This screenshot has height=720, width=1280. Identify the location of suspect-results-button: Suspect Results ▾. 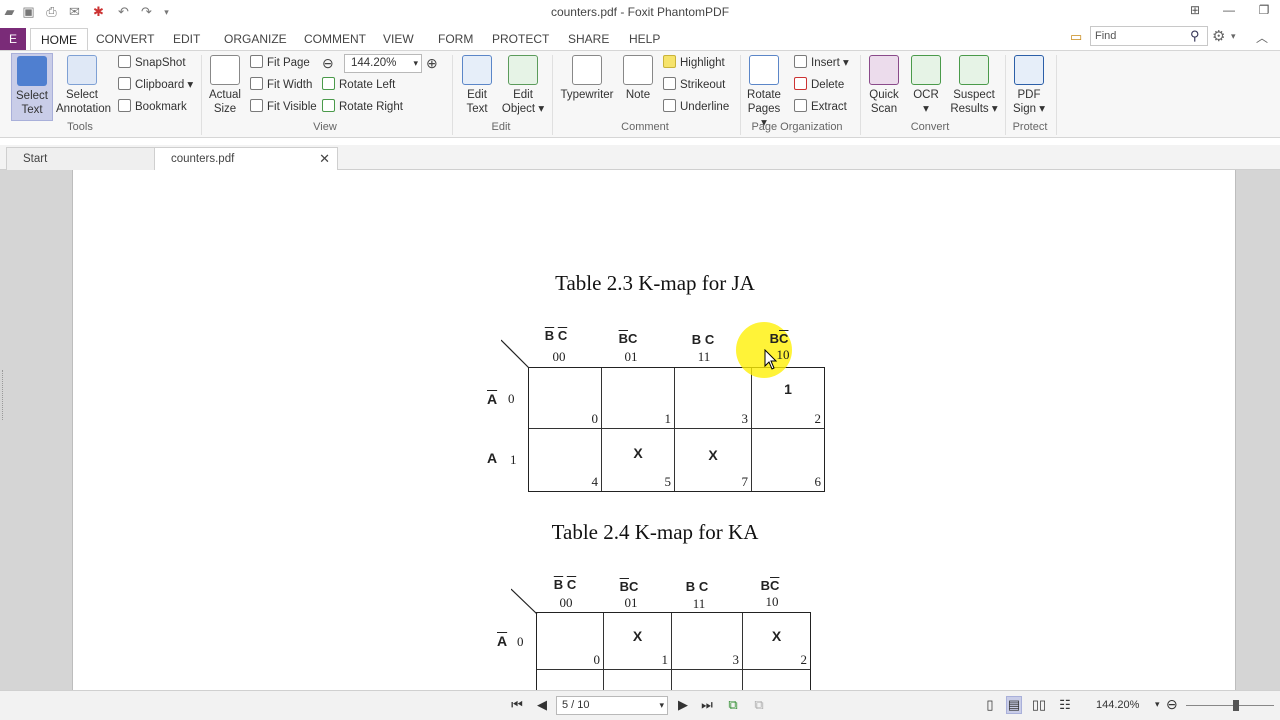
(974, 84).